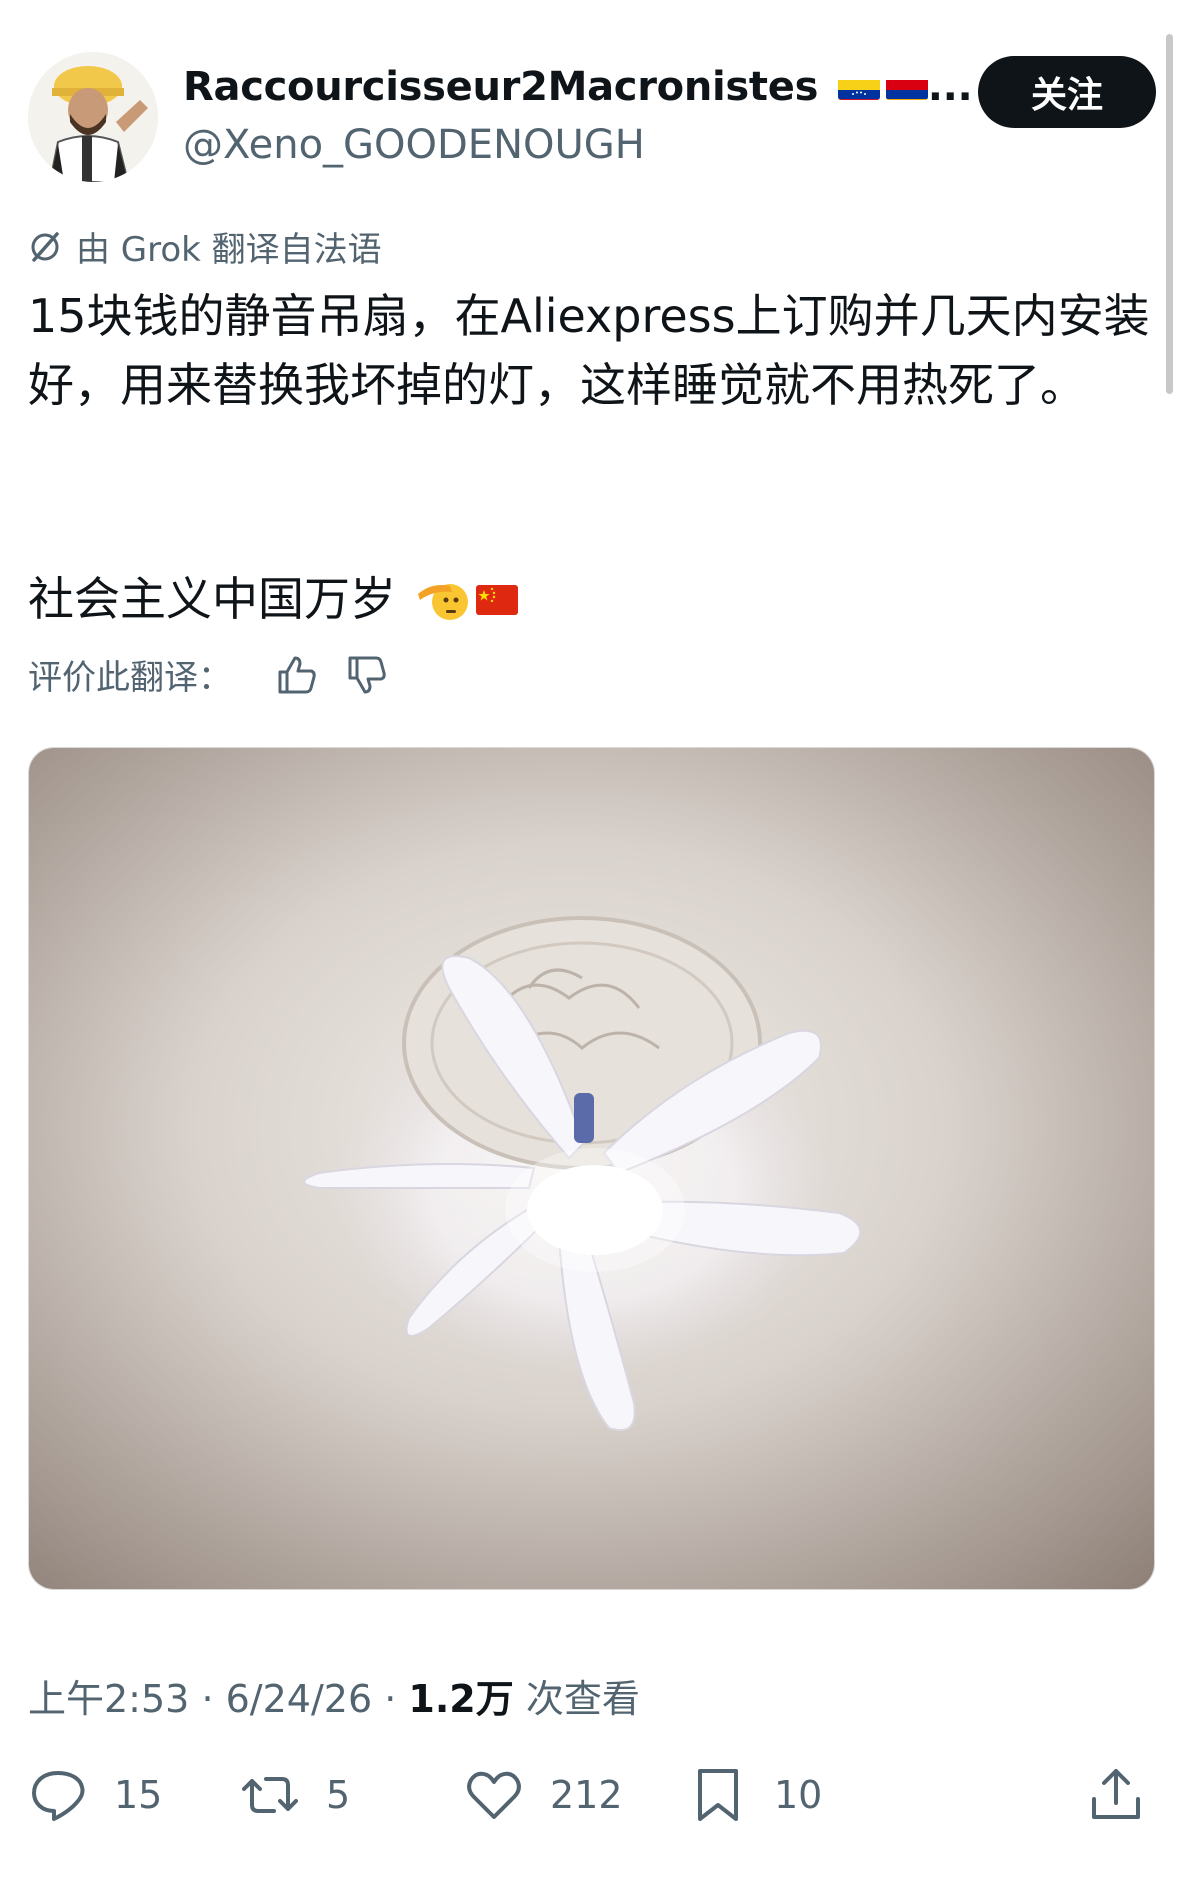 This screenshot has width=1179, height=1879. I want to click on venezuela-flag-icon, so click(858, 86).